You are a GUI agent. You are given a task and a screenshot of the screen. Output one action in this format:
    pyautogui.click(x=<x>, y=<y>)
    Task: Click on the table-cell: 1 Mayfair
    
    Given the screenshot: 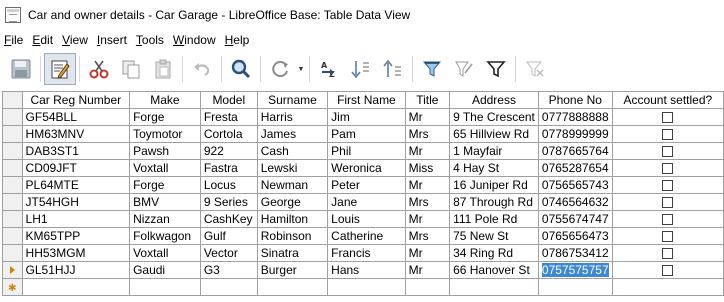 What is the action you would take?
    pyautogui.click(x=494, y=151)
    